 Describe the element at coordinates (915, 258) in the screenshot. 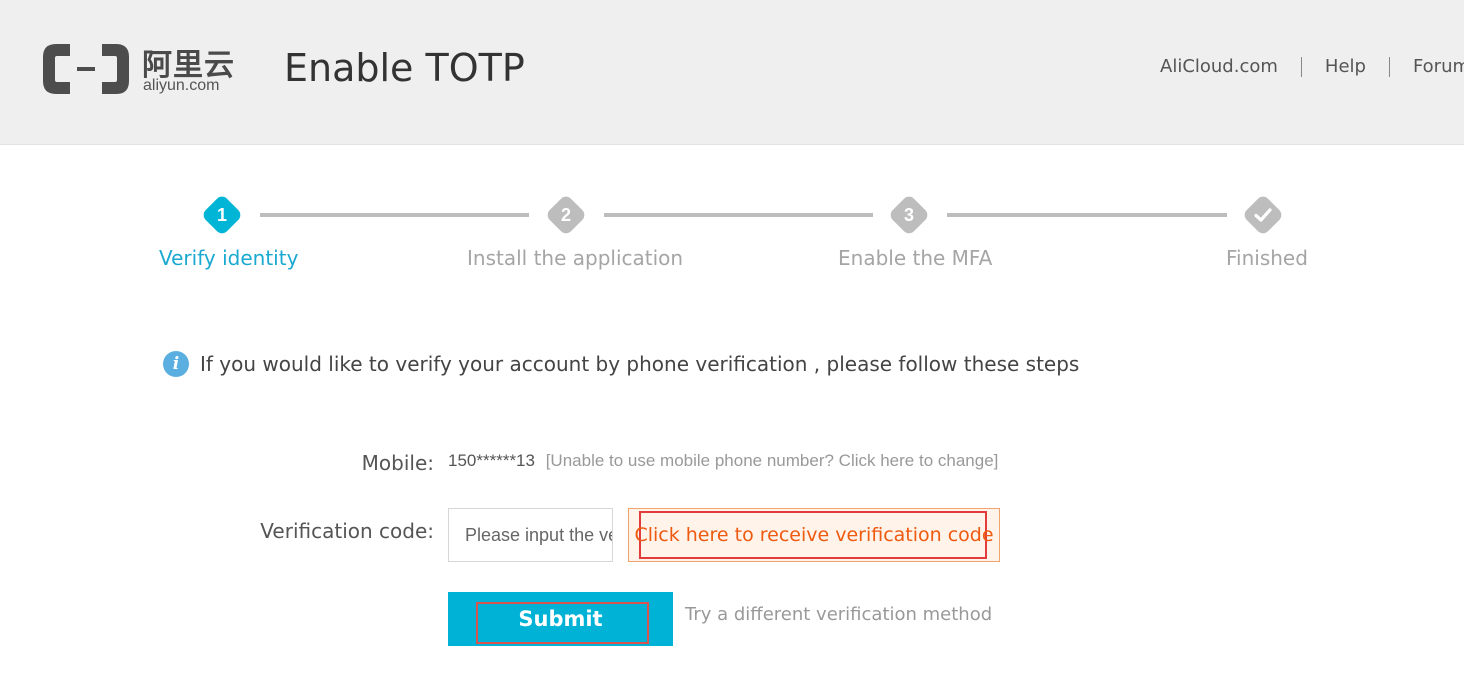

I see `step-3-label: Enable the MFA` at that location.